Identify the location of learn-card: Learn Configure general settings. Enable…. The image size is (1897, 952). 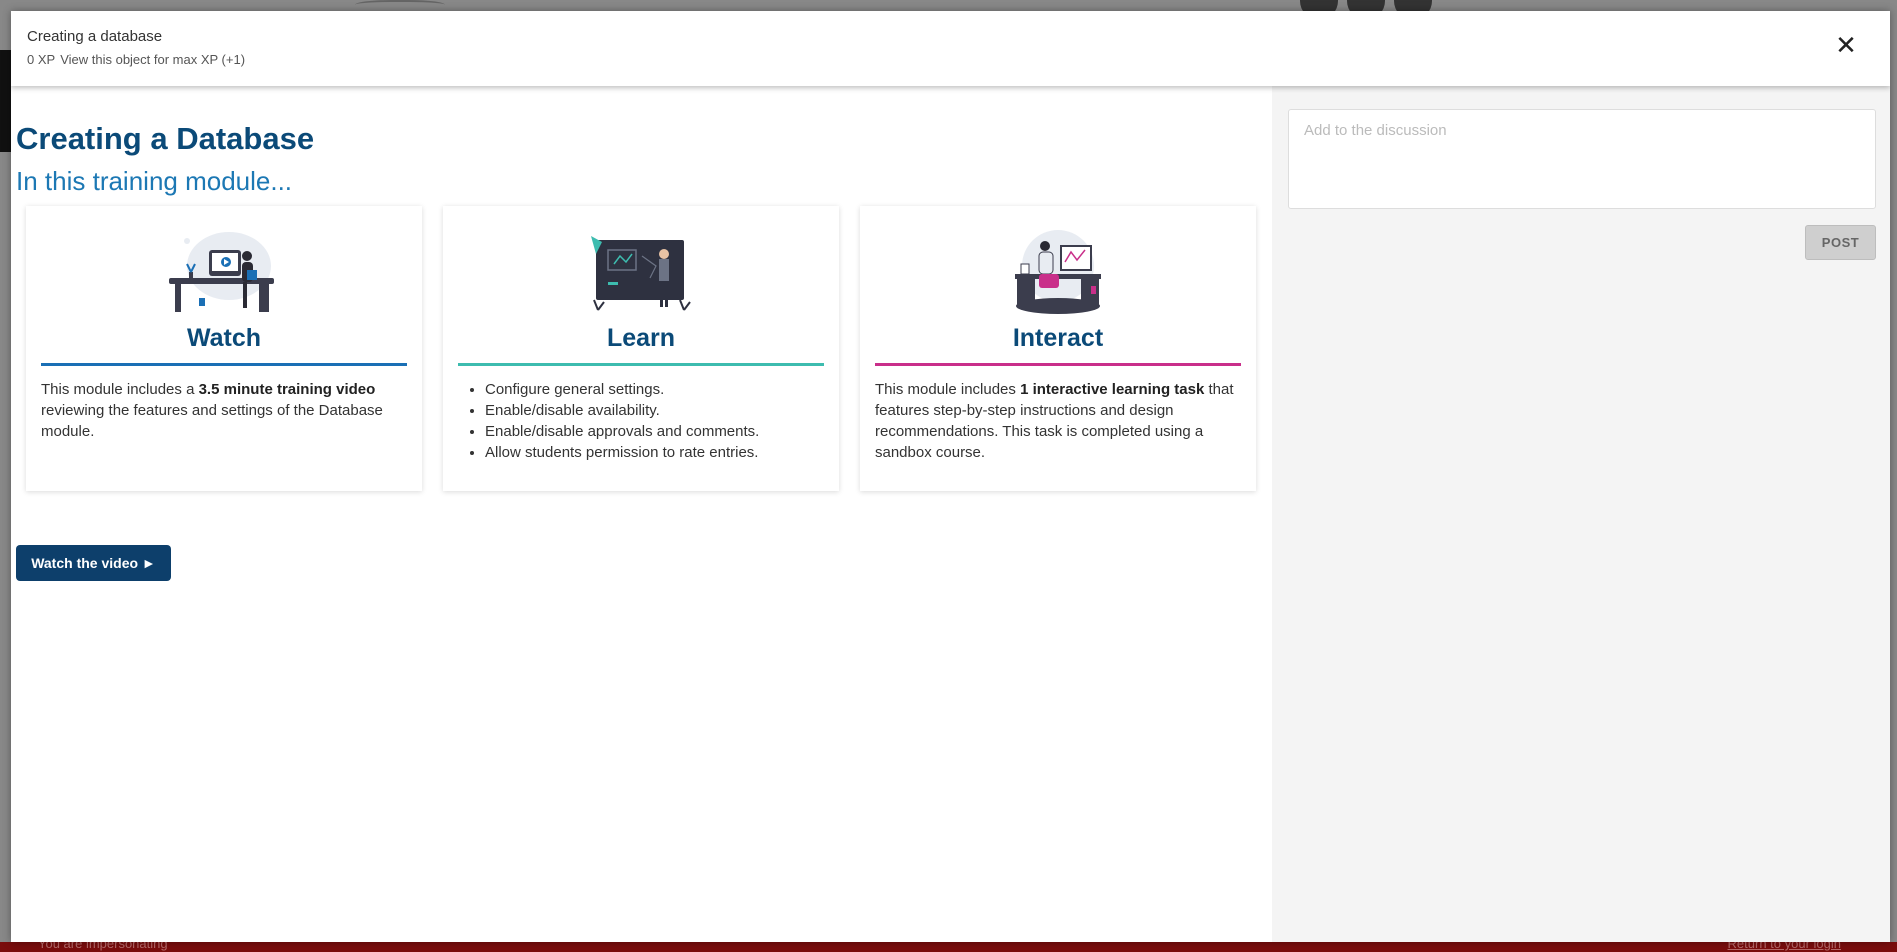
(641, 348).